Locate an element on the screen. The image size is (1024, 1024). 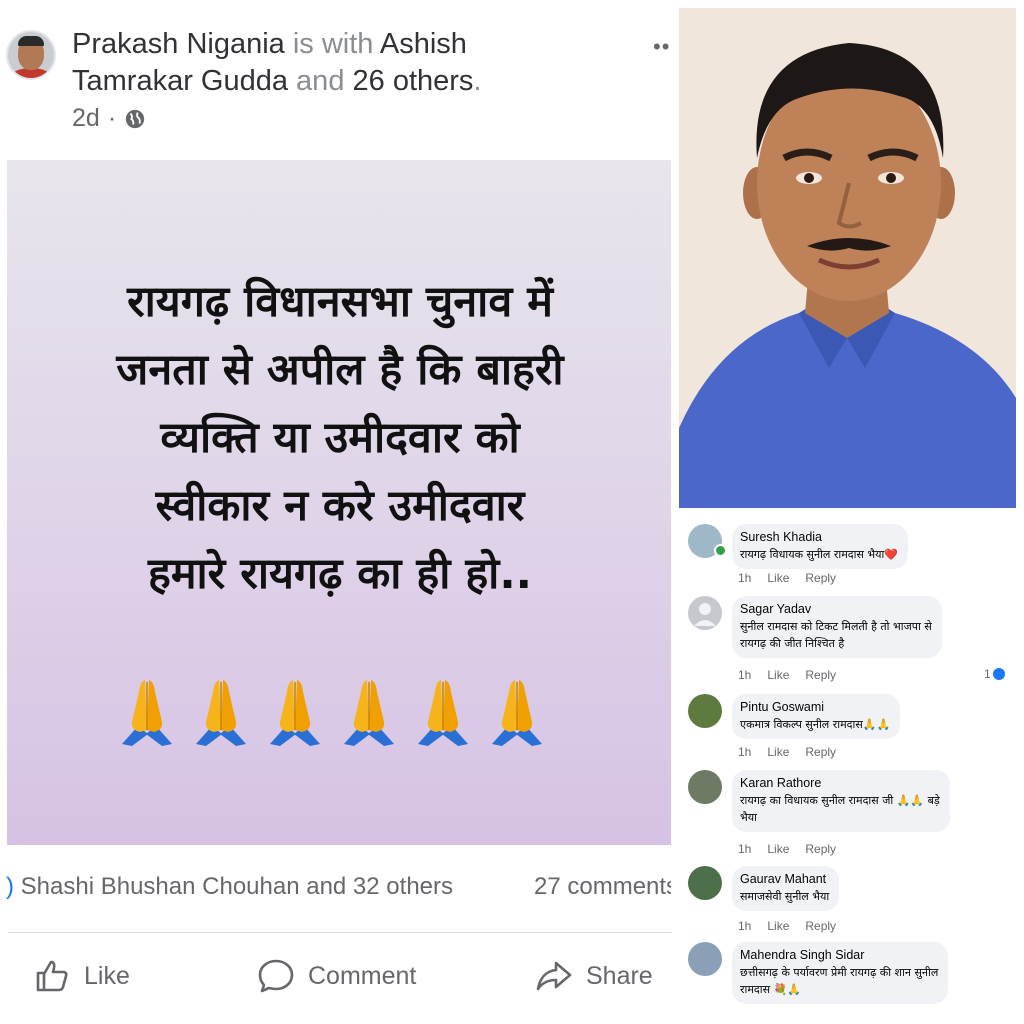
comment-reaction-count: 1 is located at coordinates (994, 674).